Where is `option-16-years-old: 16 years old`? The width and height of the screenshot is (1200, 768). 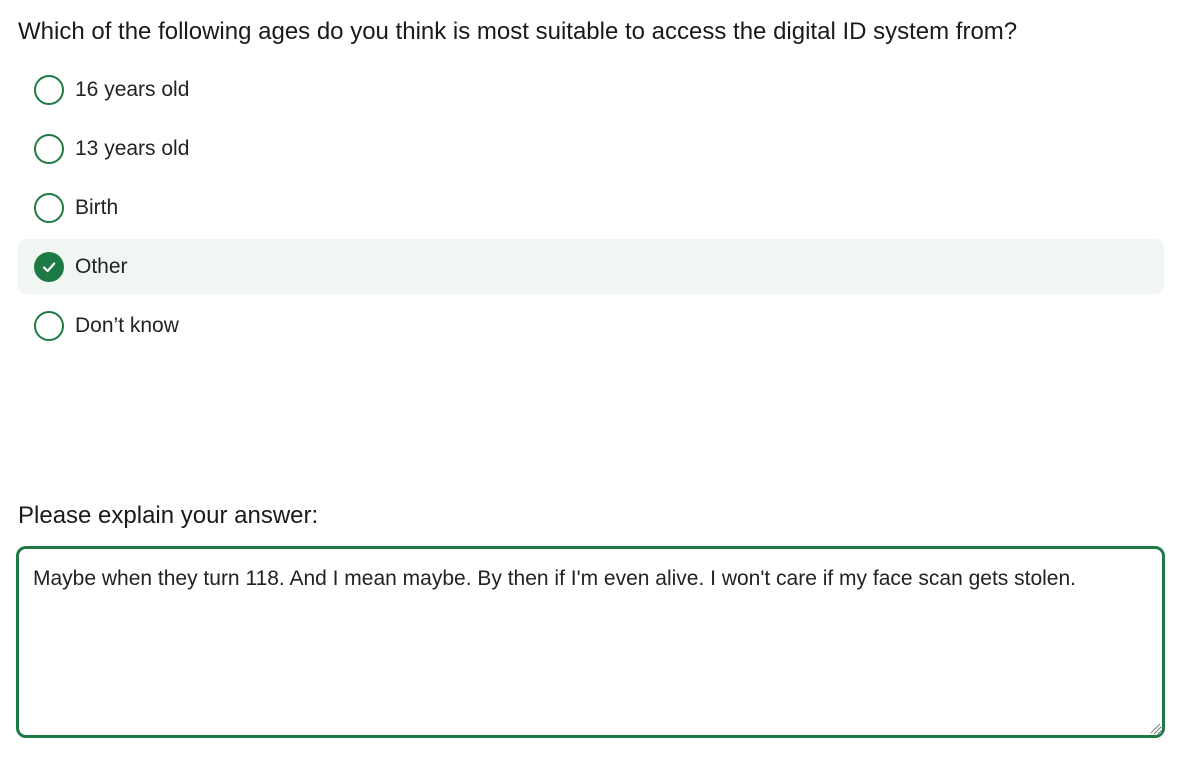
option-16-years-old: 16 years old is located at coordinates (591, 89).